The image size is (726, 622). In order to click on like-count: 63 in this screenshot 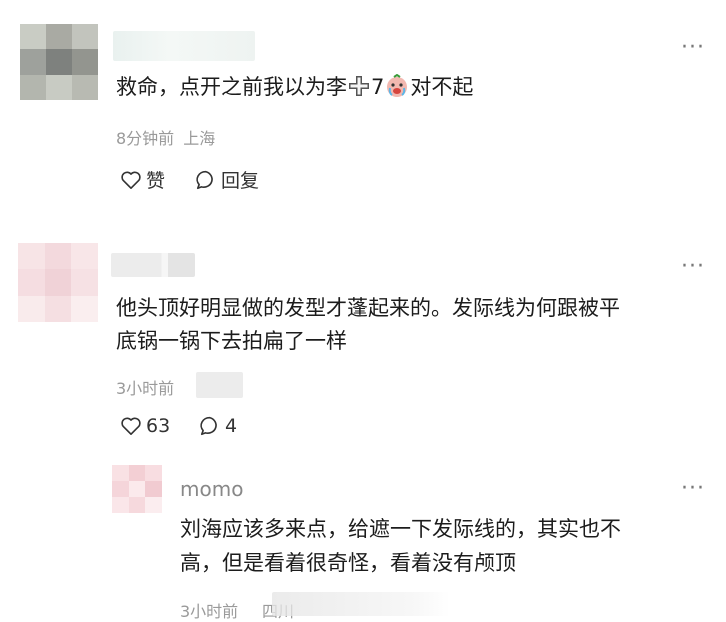, I will do `click(158, 426)`.